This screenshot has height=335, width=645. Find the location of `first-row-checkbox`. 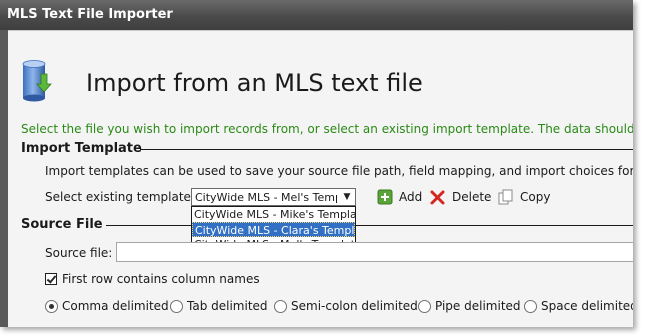

first-row-checkbox is located at coordinates (51, 279).